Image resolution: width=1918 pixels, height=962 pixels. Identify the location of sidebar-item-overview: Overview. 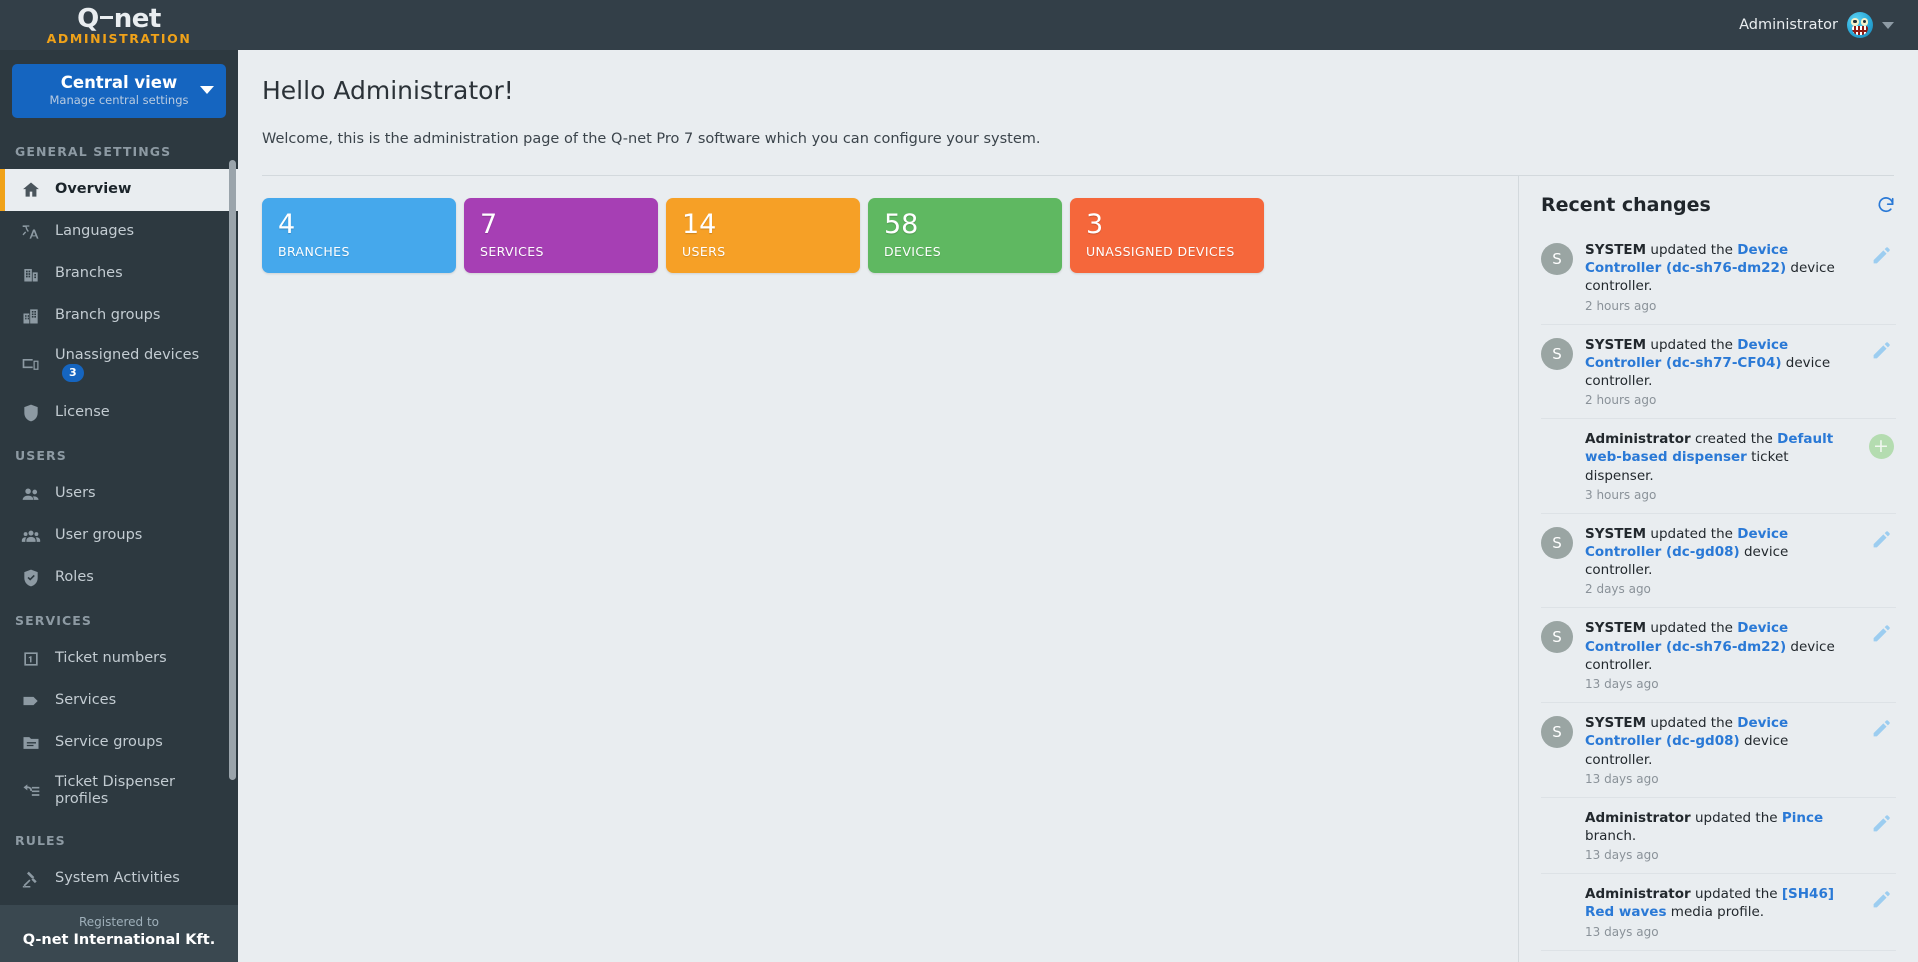
(119, 190).